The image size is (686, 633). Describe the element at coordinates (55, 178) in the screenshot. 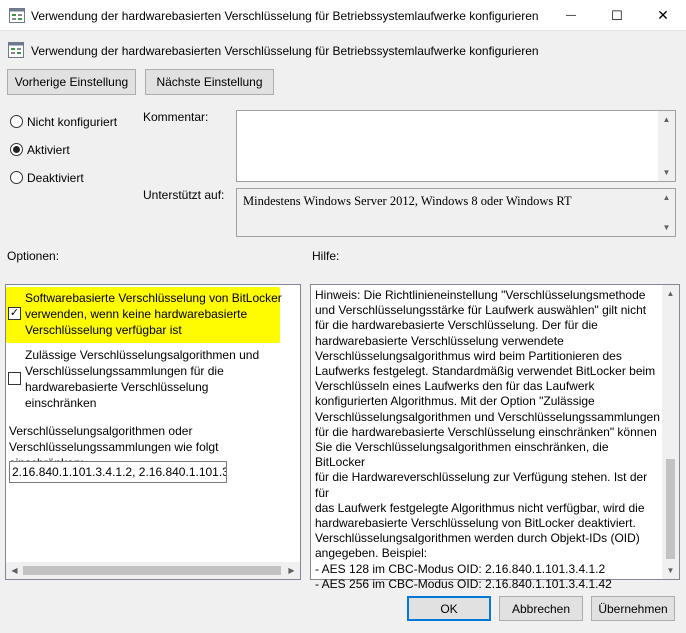

I see `radio-label: Deaktiviert` at that location.